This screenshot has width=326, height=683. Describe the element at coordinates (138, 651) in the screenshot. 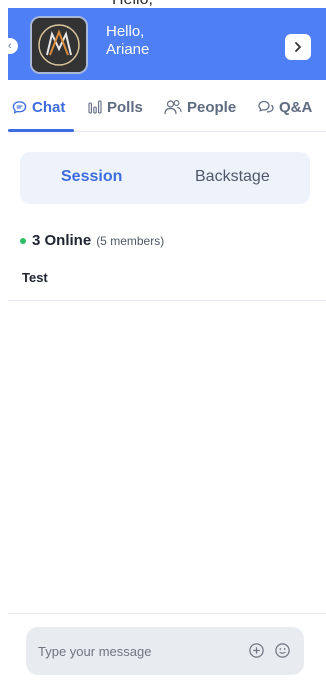

I see `message-input` at that location.